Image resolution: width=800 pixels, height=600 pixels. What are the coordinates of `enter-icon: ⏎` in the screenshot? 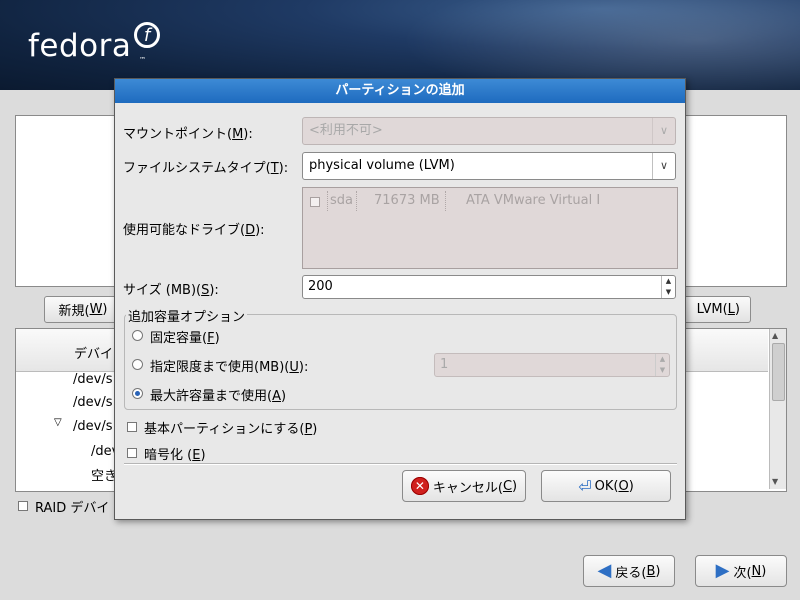 It's located at (585, 486).